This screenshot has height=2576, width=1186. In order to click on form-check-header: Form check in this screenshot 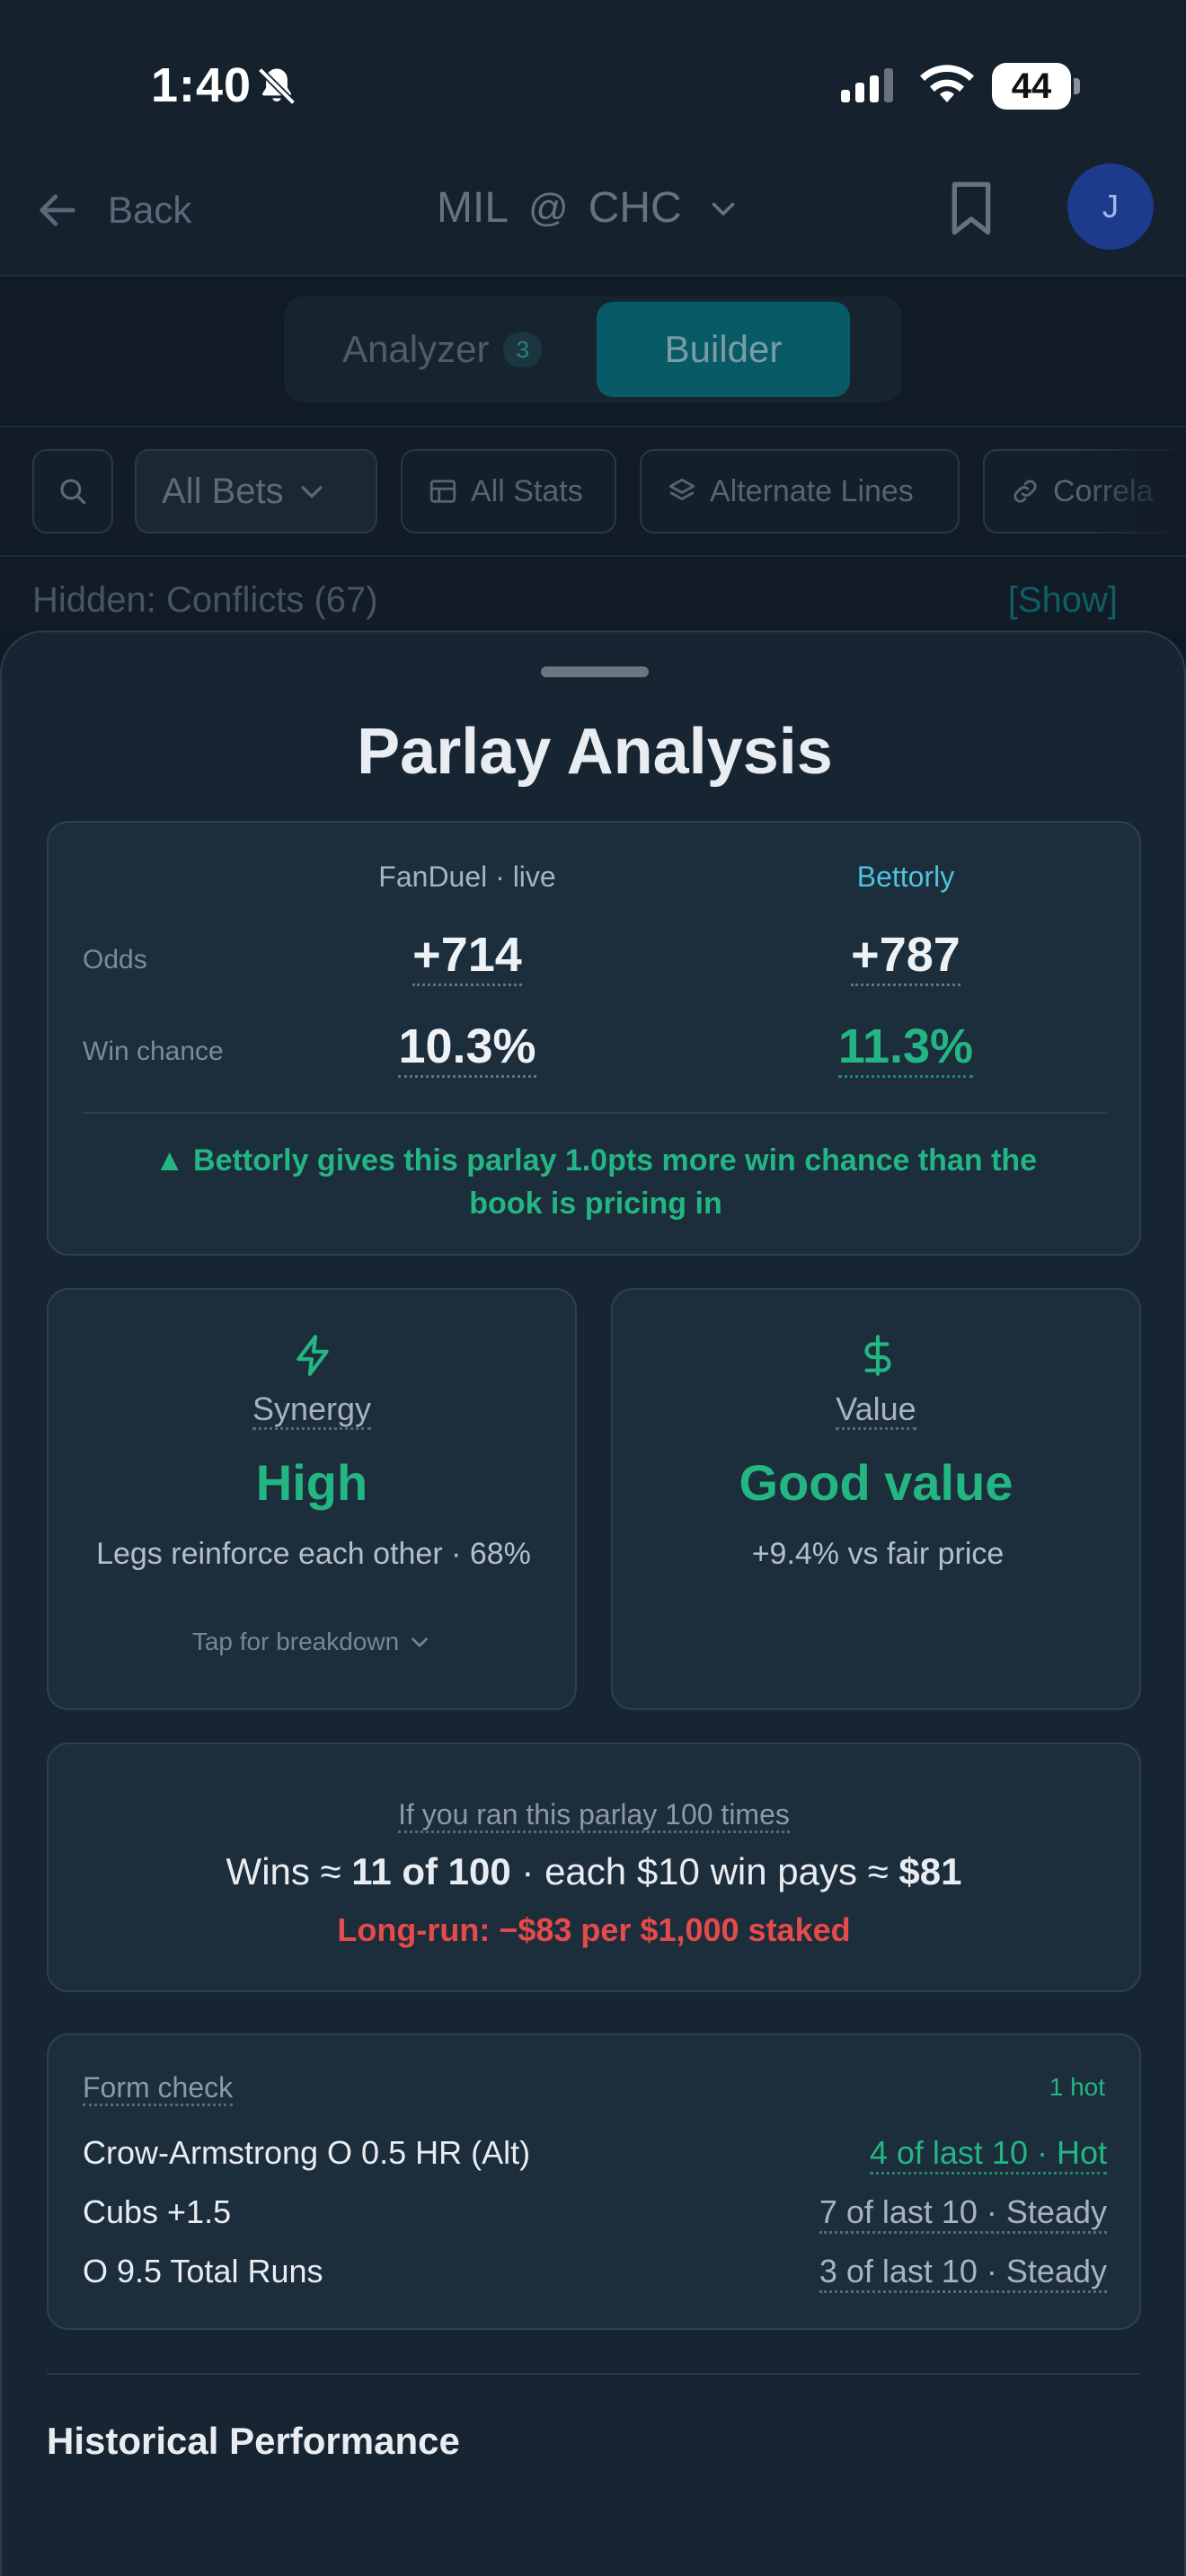, I will do `click(158, 2088)`.